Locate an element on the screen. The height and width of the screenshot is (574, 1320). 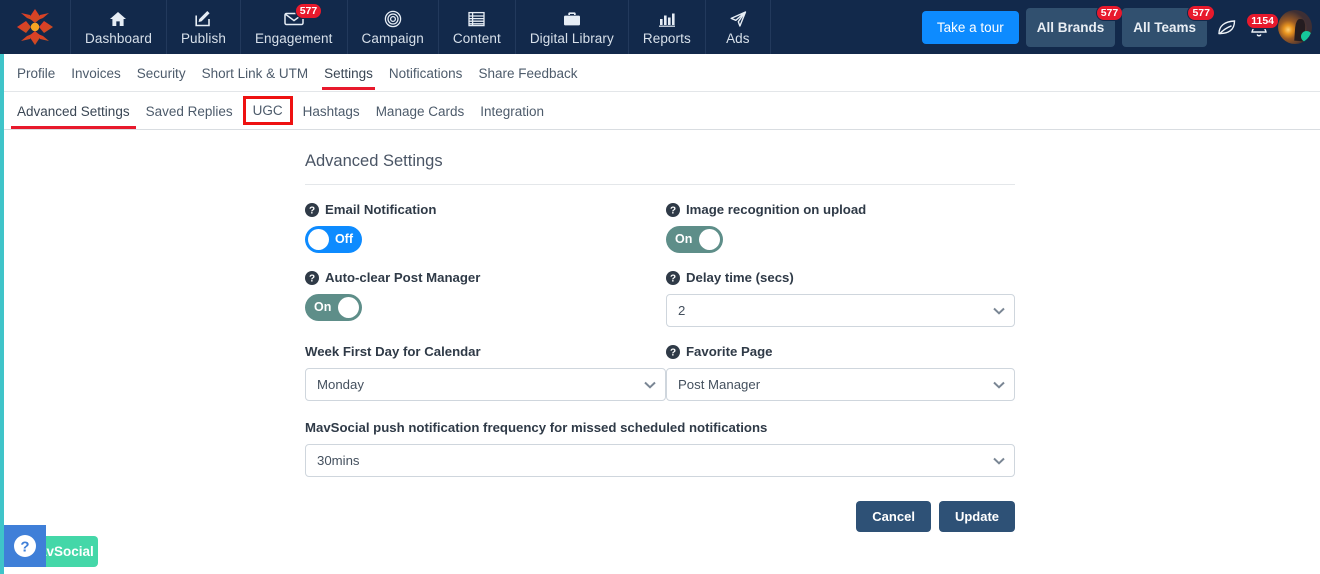
nav-label: Reports is located at coordinates (666, 38).